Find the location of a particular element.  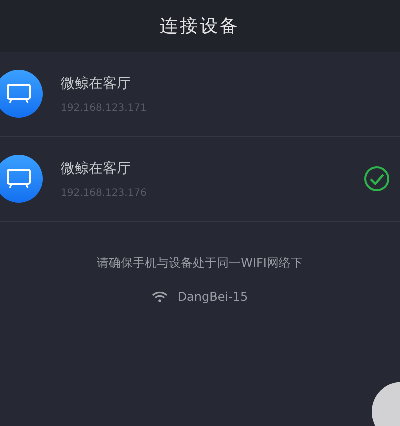

header-title: 连接设备 is located at coordinates (200, 26).